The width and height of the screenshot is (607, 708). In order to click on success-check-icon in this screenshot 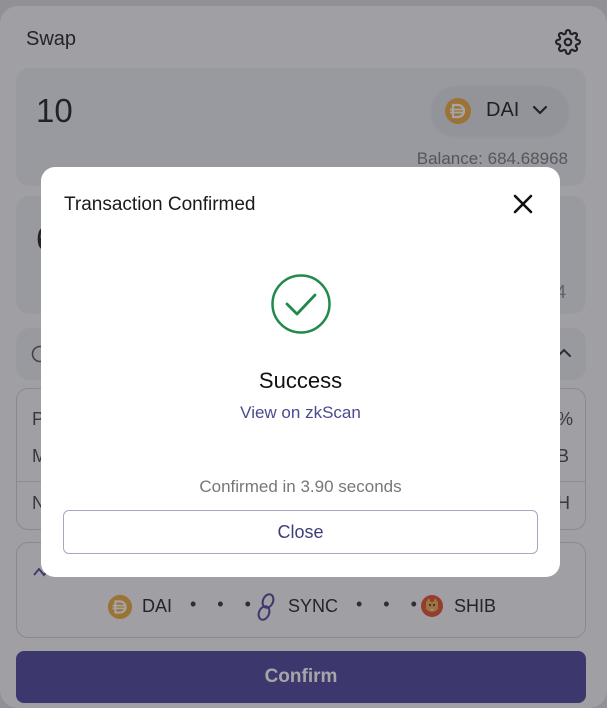, I will do `click(301, 304)`.